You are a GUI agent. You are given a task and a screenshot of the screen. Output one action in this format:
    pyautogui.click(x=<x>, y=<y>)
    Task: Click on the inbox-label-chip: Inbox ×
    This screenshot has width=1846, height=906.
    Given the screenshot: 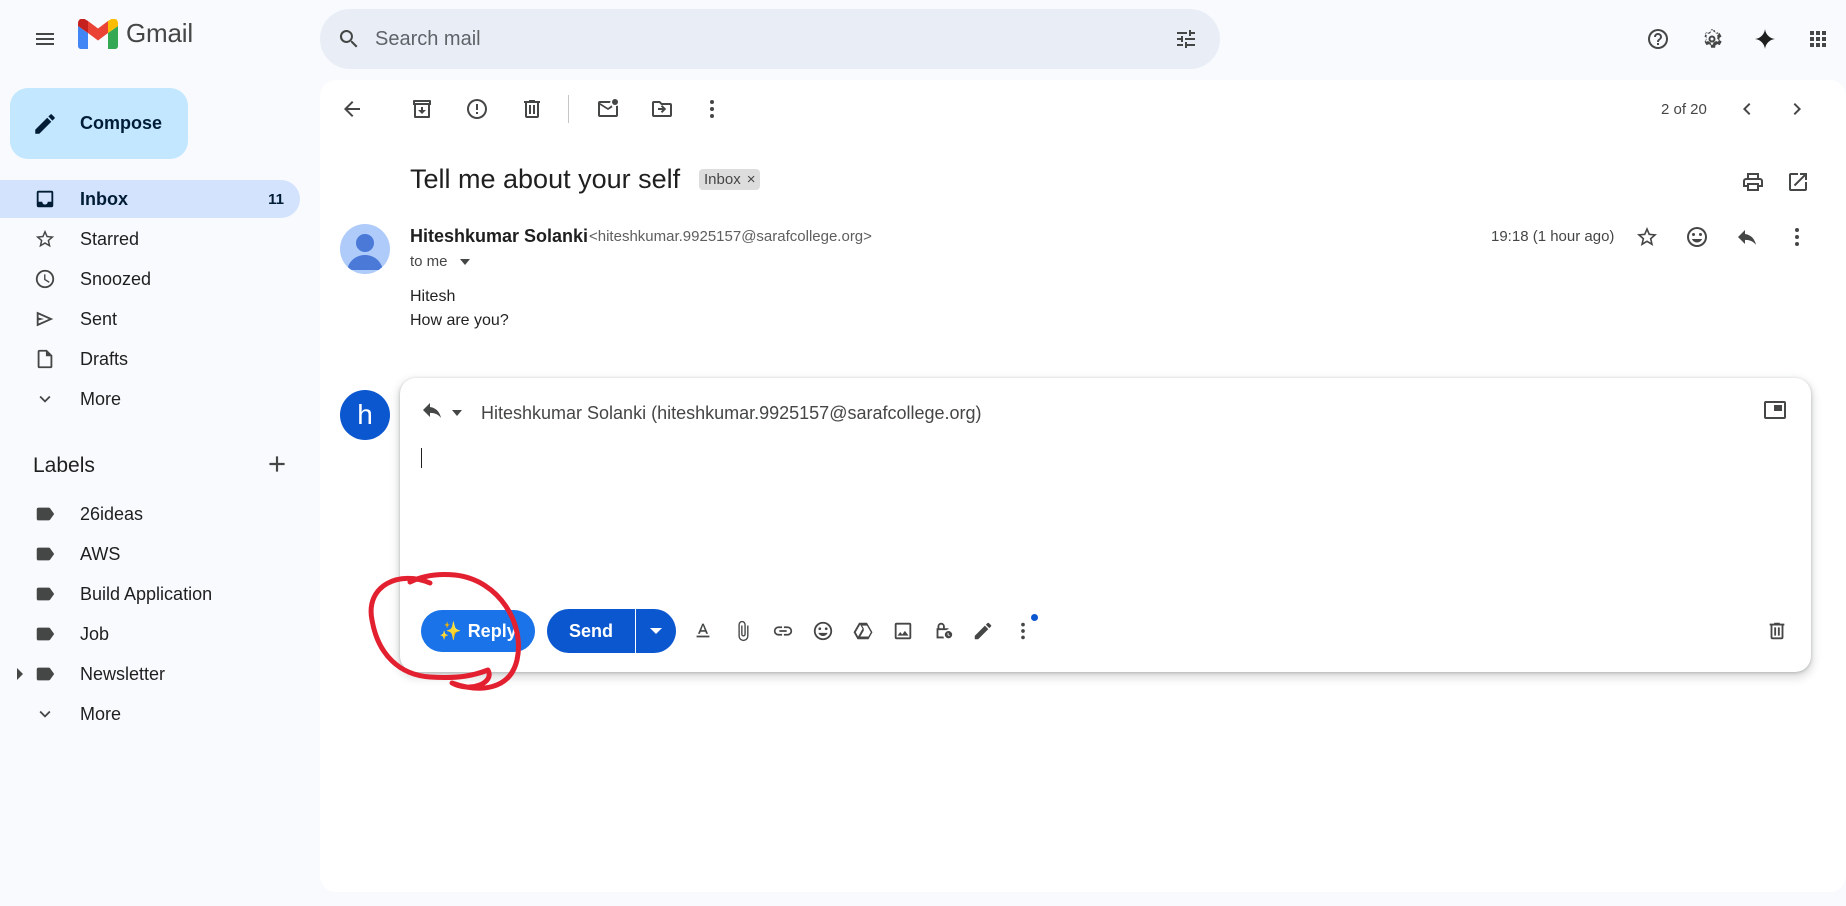 What is the action you would take?
    pyautogui.click(x=730, y=179)
    